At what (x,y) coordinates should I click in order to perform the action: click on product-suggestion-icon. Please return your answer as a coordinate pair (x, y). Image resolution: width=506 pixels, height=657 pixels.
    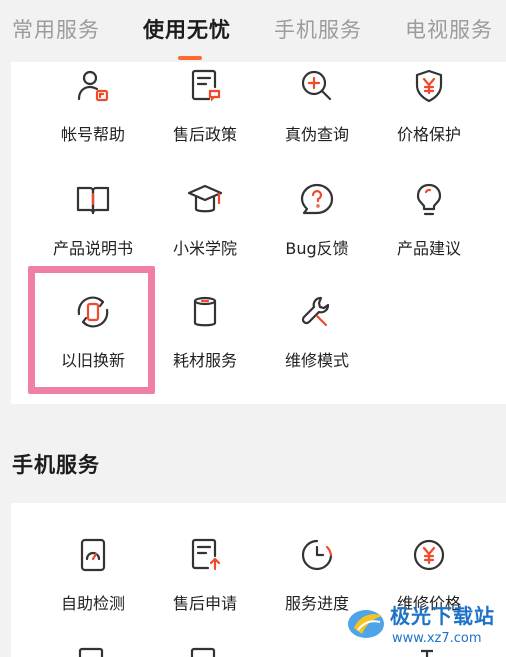
    Looking at the image, I should click on (429, 200).